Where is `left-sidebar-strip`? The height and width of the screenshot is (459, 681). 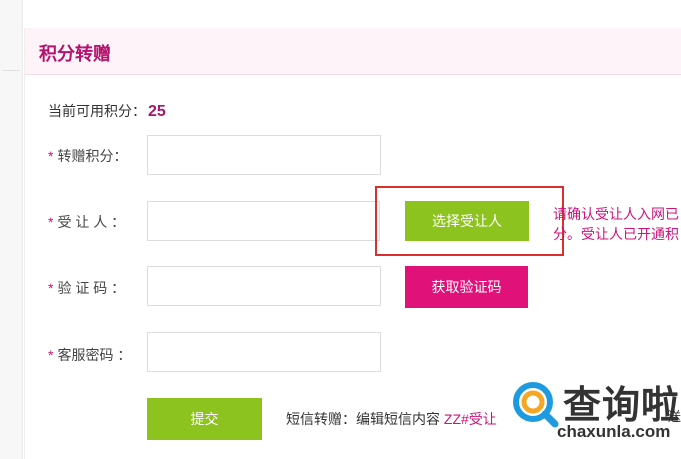 left-sidebar-strip is located at coordinates (11, 229).